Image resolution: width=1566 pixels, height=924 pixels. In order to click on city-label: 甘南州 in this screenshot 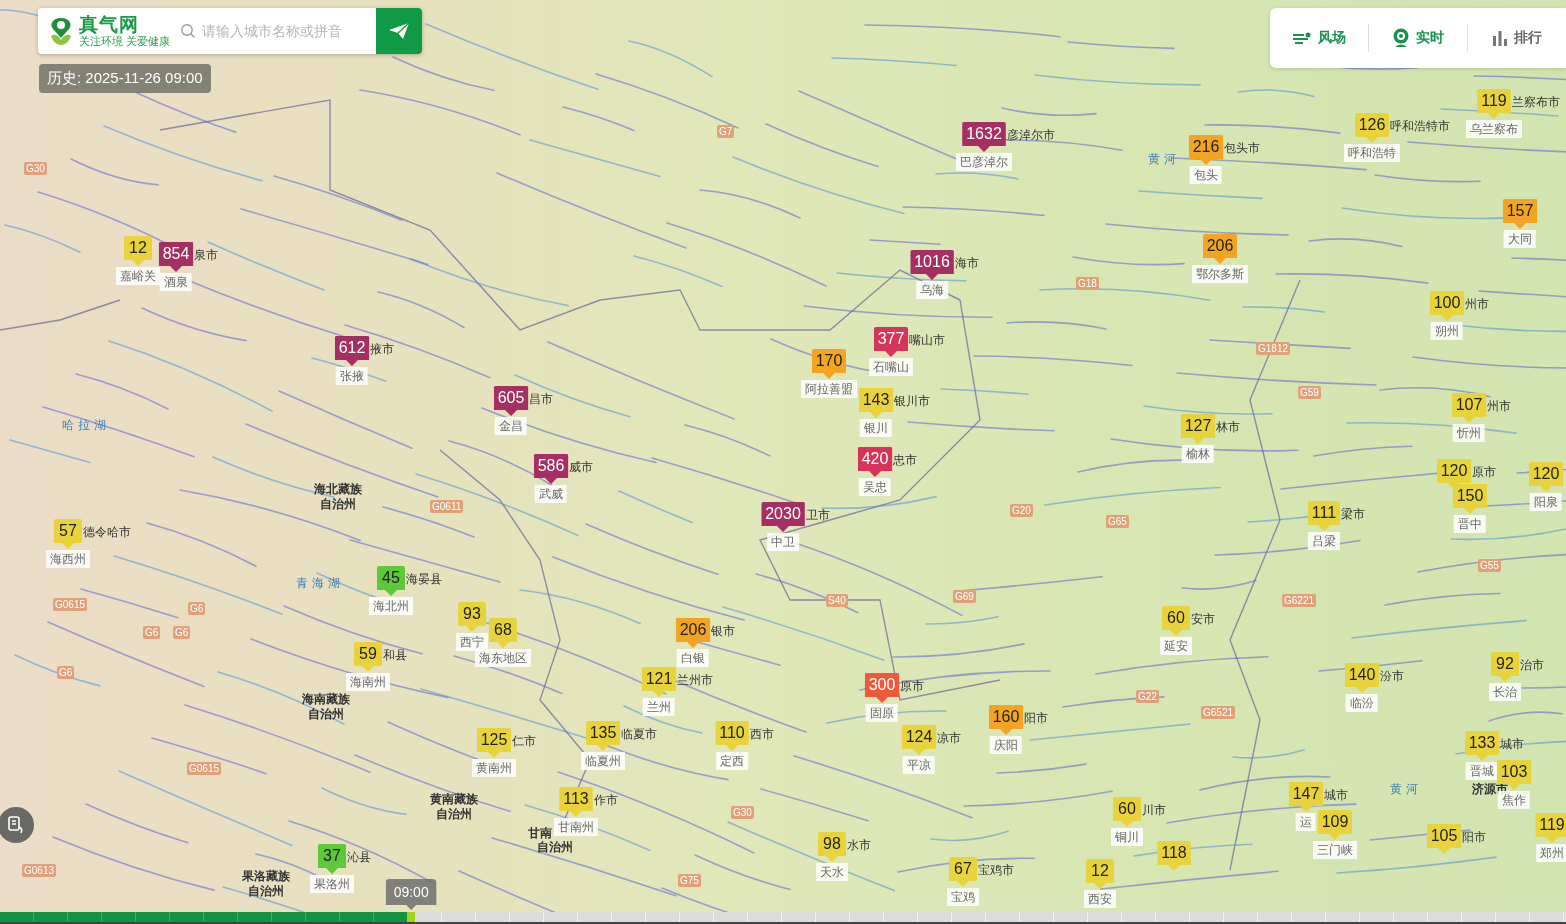, I will do `click(576, 827)`.